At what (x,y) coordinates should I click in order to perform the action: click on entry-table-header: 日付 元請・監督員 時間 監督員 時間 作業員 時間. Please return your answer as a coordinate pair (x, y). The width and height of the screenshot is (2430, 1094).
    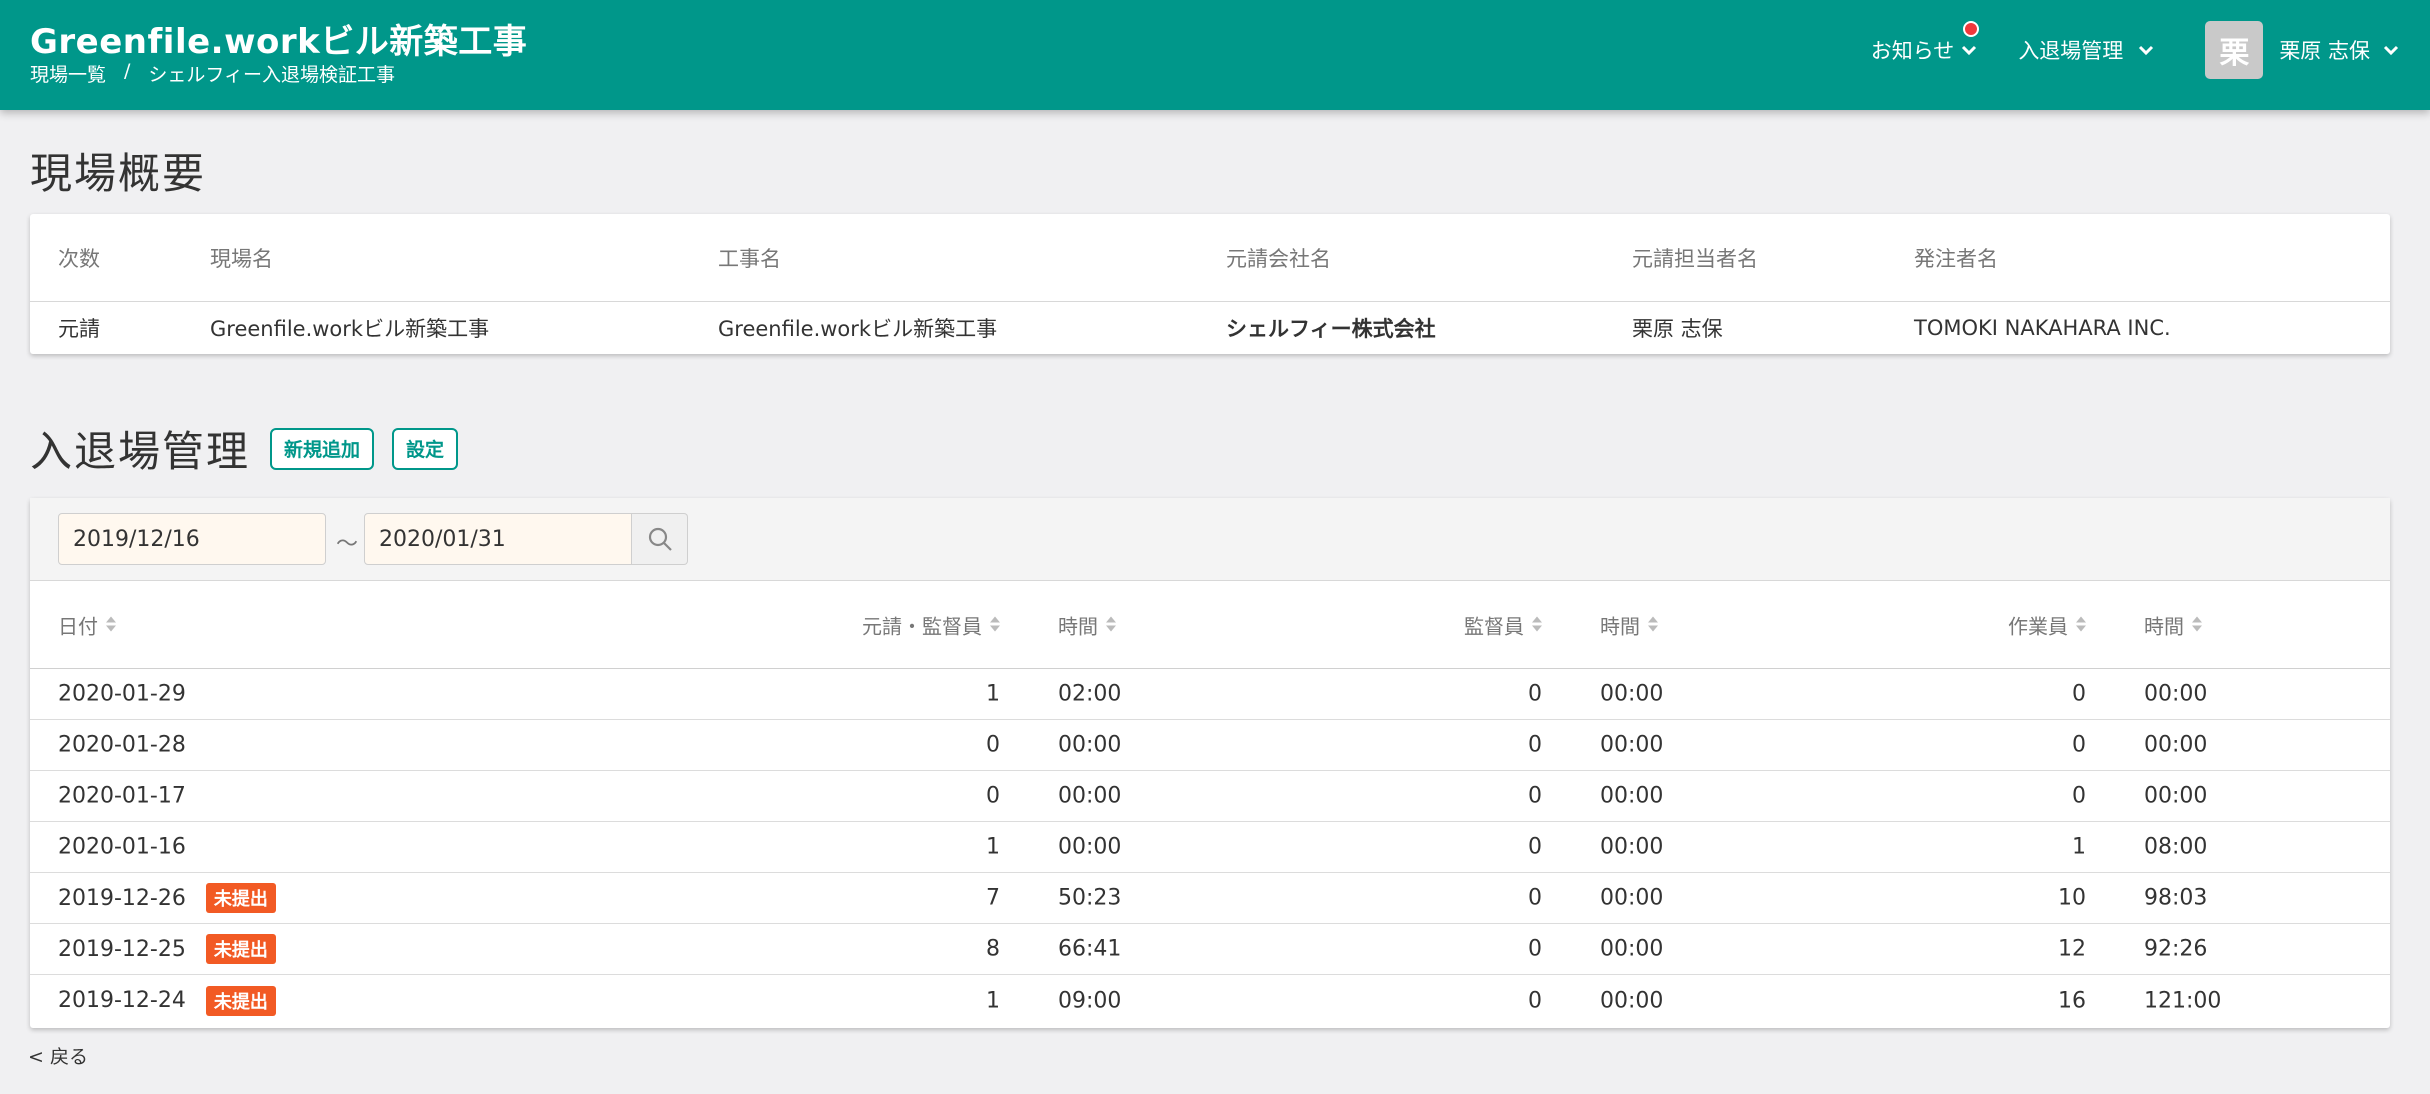
    Looking at the image, I should click on (1210, 625).